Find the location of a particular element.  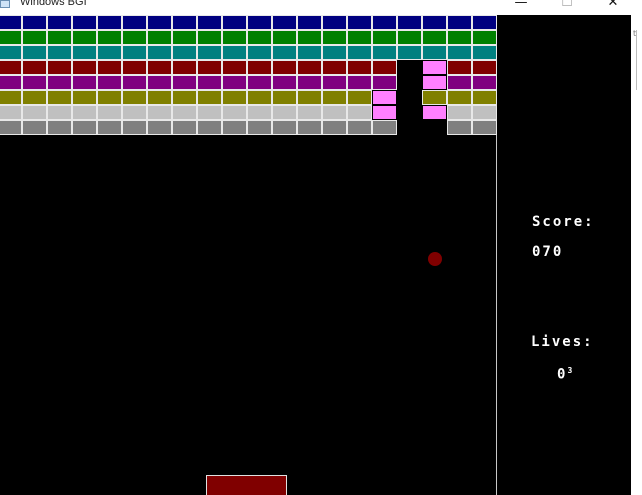

lives-value: 03 is located at coordinates (564, 374).